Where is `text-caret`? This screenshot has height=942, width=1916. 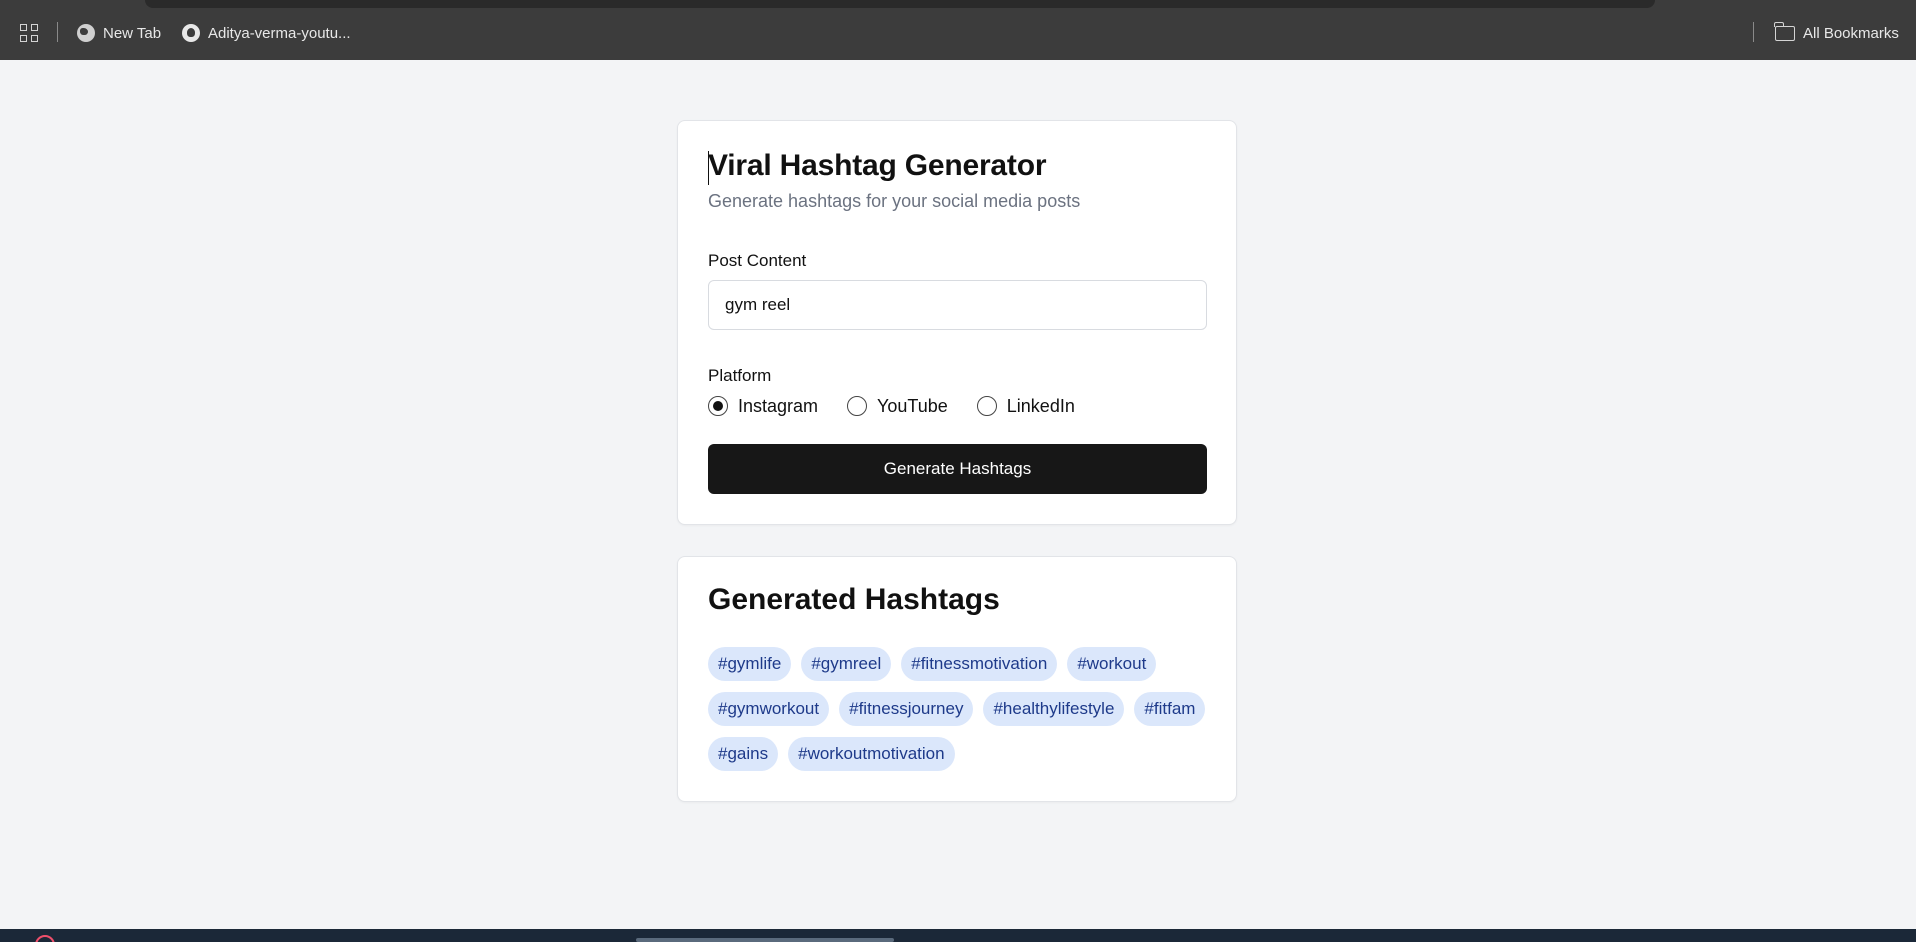 text-caret is located at coordinates (708, 168).